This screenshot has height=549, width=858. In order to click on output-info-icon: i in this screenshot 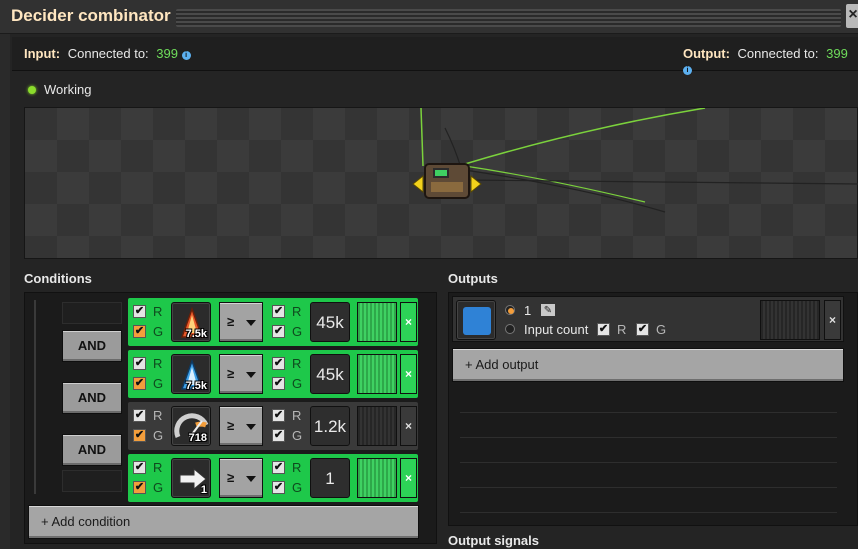, I will do `click(687, 70)`.